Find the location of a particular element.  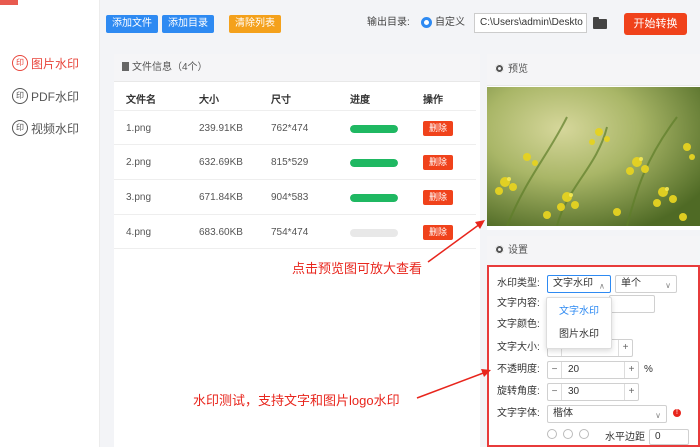

watermark-annotation: 水印测试，支持文字和图片logo水印 is located at coordinates (296, 400).